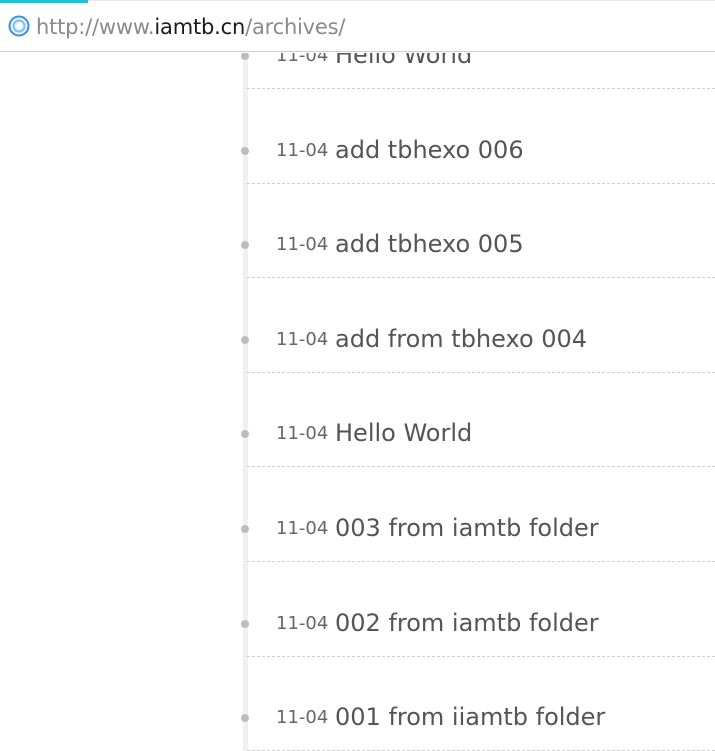 The height and width of the screenshot is (751, 715). Describe the element at coordinates (461, 339) in the screenshot. I see `post-title-link: add from tbhexo 004` at that location.